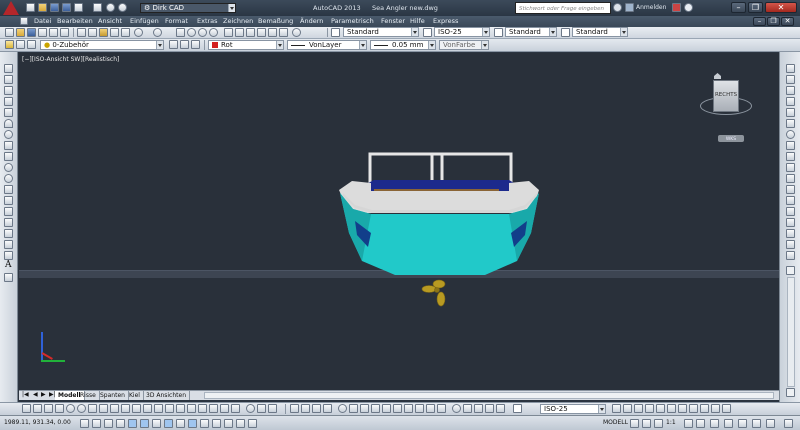  Describe the element at coordinates (156, 423) in the screenshot. I see `3d-osnap-icon` at that location.